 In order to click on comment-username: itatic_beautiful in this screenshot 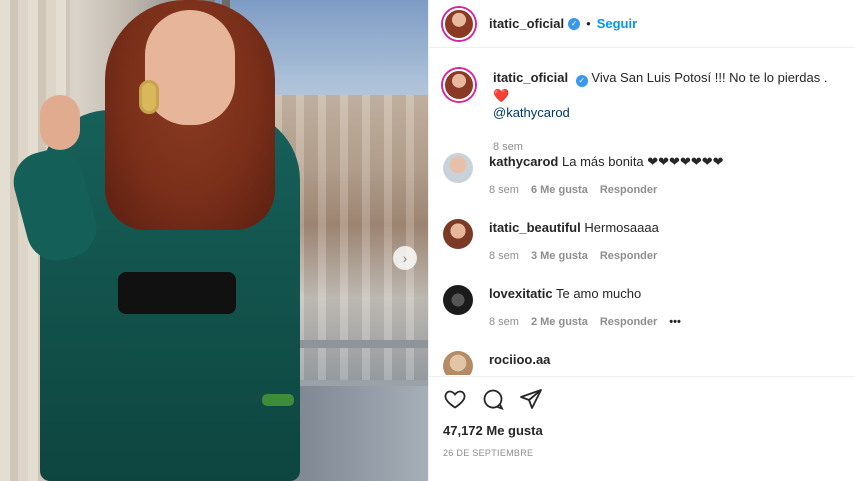, I will do `click(535, 227)`.